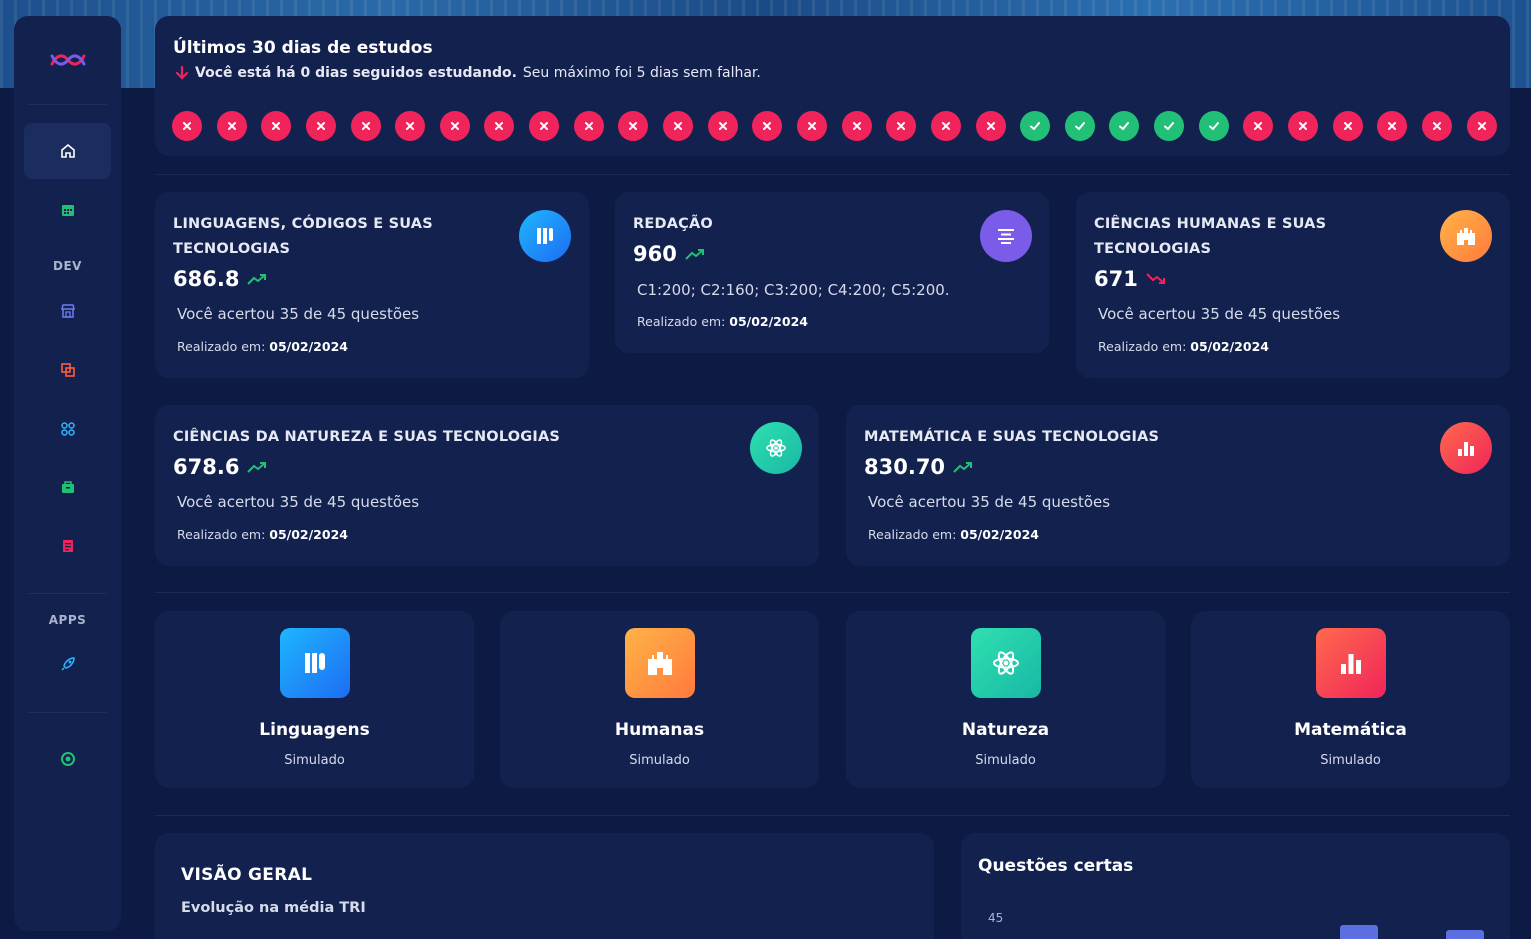 The image size is (1531, 939). I want to click on simulado-card-linguagens: Linguagens Simulado, so click(314, 699).